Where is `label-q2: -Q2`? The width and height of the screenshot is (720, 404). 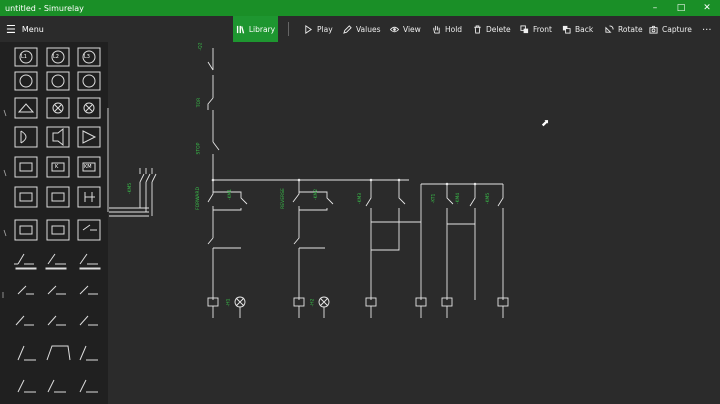
label-q2: -Q2 is located at coordinates (201, 46).